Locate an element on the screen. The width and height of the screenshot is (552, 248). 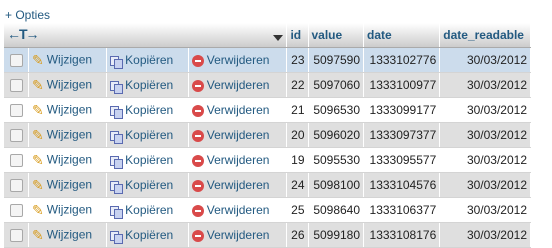
column-arrows-icon: ←T→ is located at coordinates (23, 34).